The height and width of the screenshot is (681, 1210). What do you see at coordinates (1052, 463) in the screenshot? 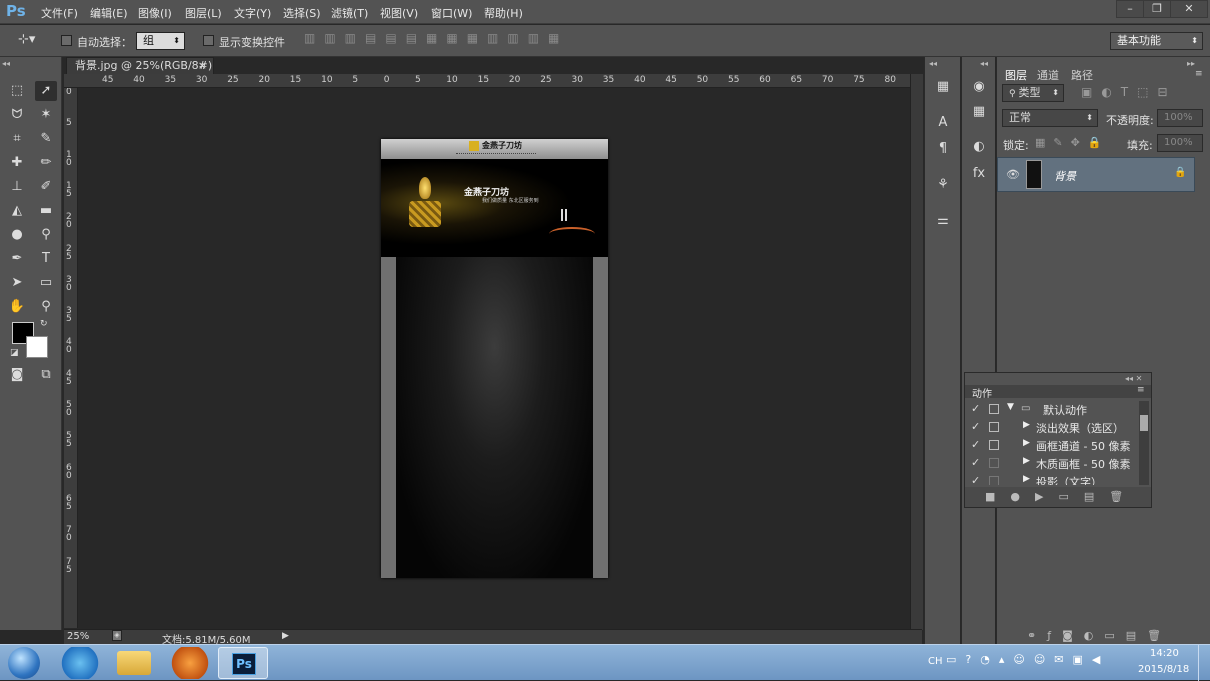
I see `action-item: ✓ ▶ 木质画框 - 50 像素` at bounding box center [1052, 463].